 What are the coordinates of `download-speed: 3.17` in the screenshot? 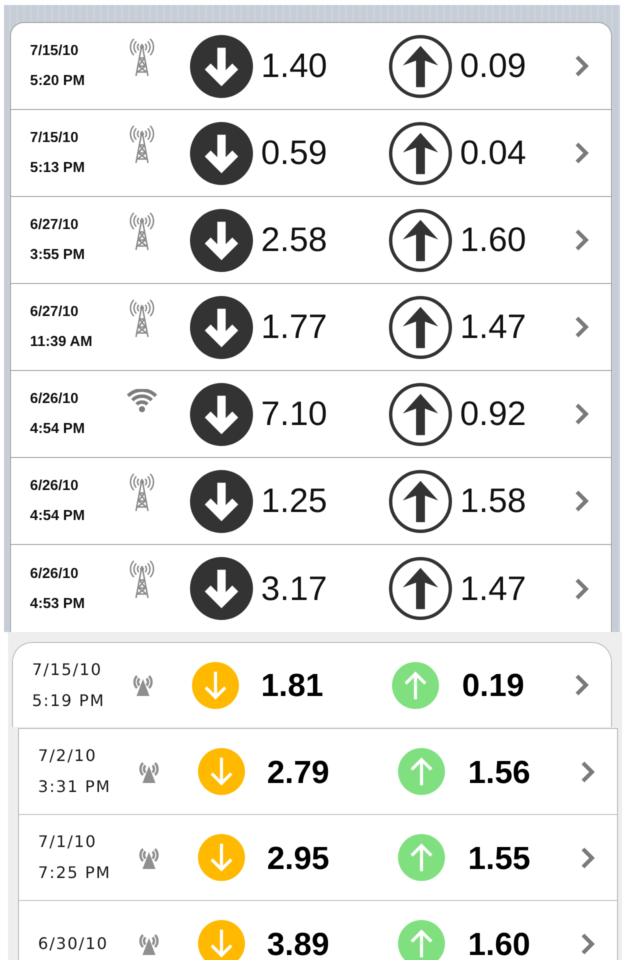 It's located at (294, 589).